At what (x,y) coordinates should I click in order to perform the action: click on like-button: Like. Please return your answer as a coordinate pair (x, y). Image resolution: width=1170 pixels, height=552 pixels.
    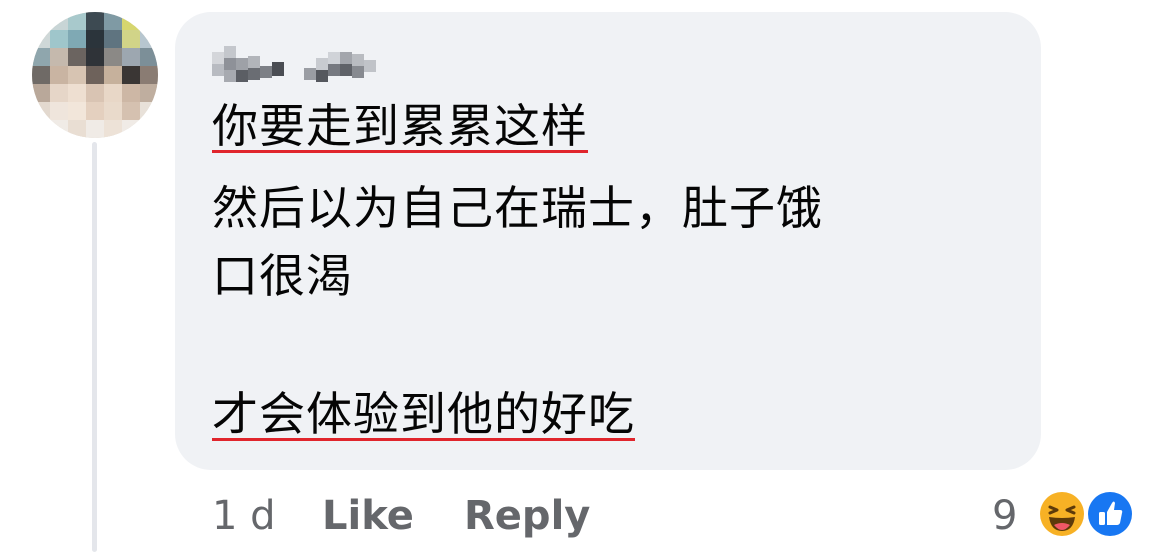
    Looking at the image, I should click on (368, 516).